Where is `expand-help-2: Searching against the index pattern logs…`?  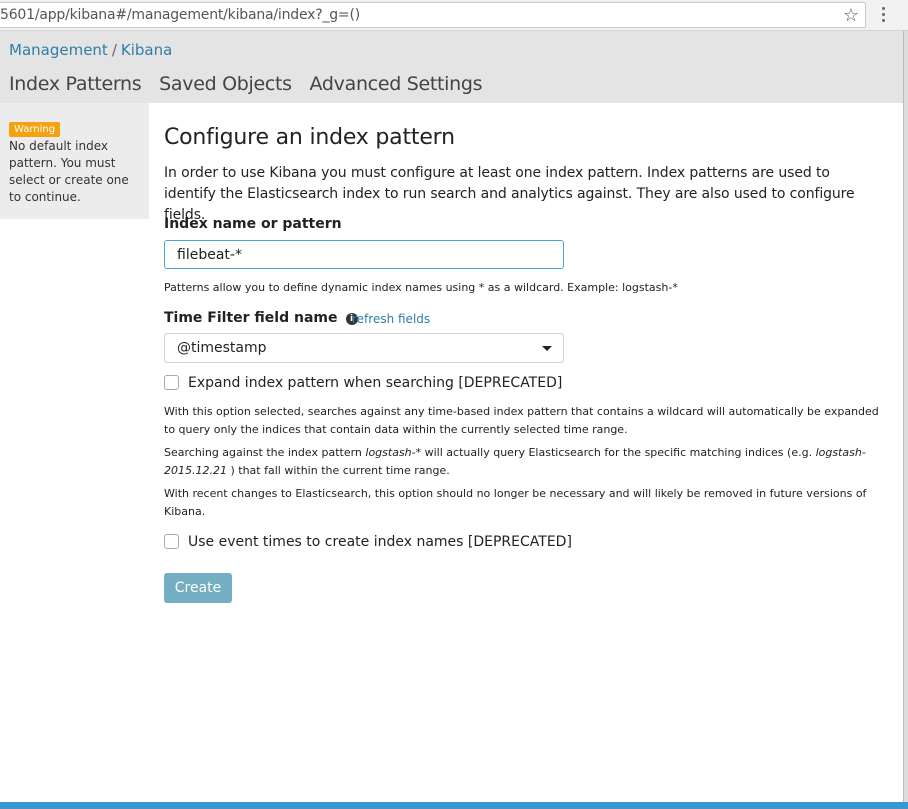 expand-help-2: Searching against the index pattern logs… is located at coordinates (524, 462).